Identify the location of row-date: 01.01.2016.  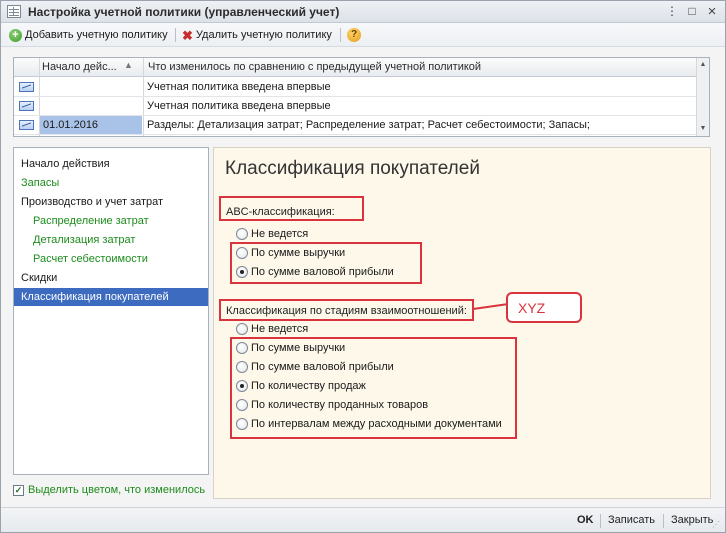
(71, 125).